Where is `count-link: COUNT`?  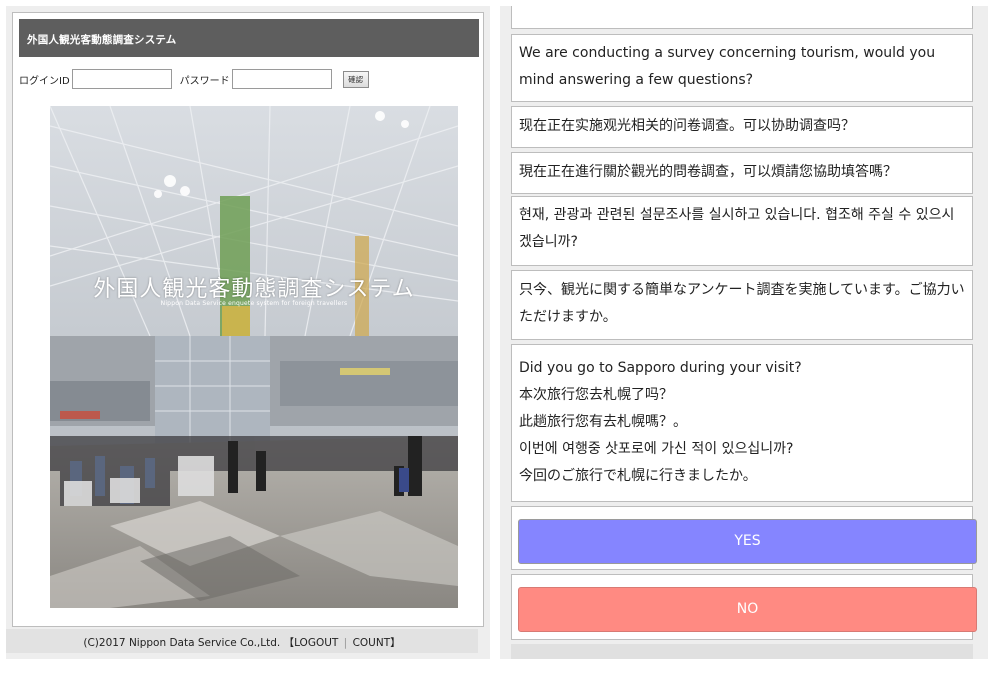 count-link: COUNT is located at coordinates (372, 643).